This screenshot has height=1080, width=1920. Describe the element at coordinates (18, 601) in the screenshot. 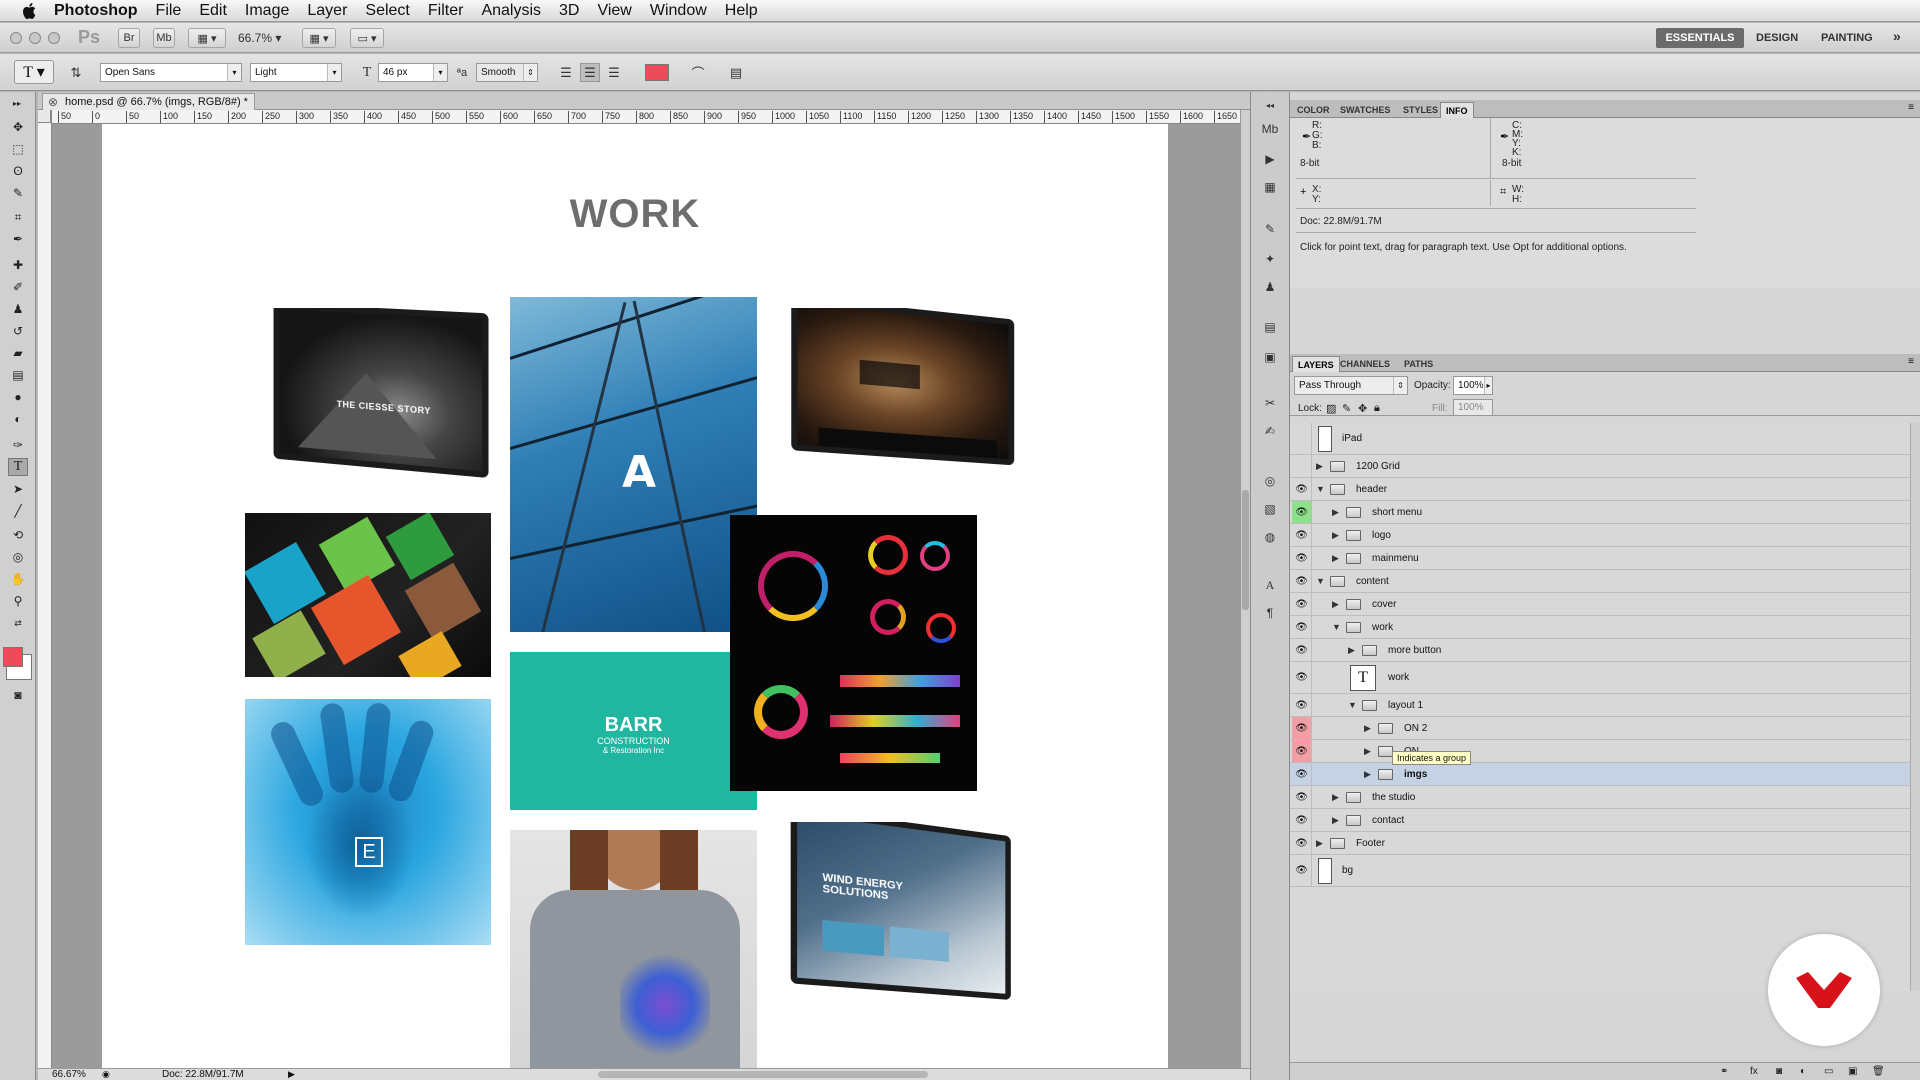

I see `zoom-tool-icon: ⚲` at that location.